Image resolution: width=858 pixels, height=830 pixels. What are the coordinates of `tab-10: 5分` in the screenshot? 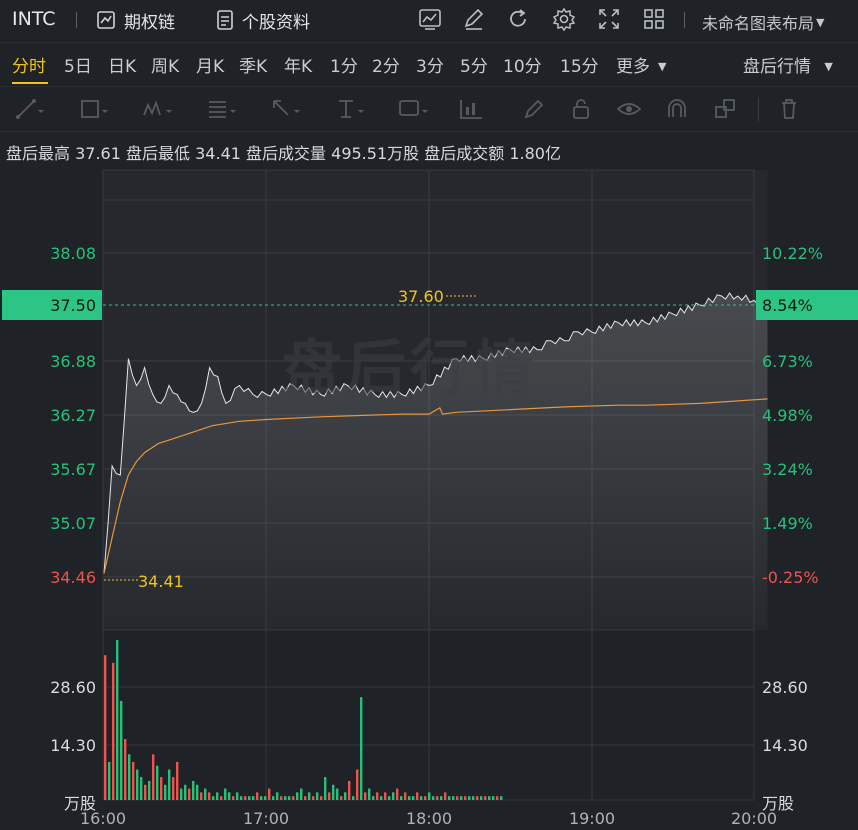 It's located at (474, 64).